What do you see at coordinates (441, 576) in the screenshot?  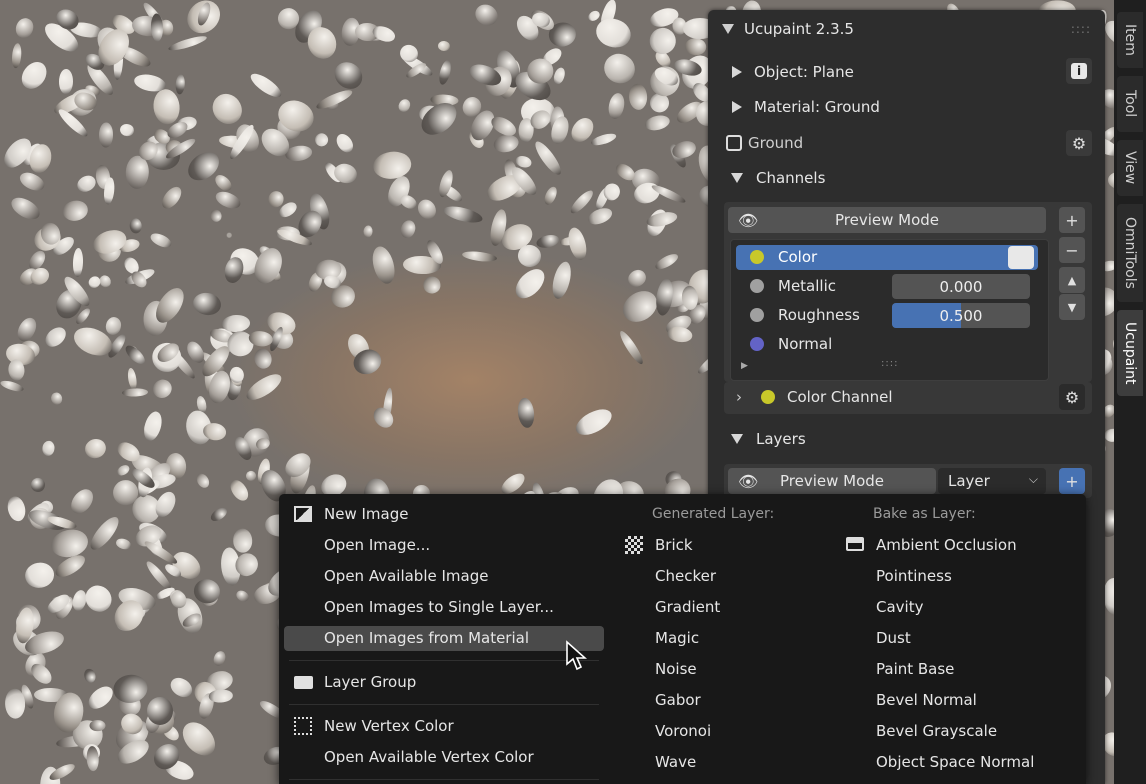 I see `menu-item-open-available-image: Open Available Image` at bounding box center [441, 576].